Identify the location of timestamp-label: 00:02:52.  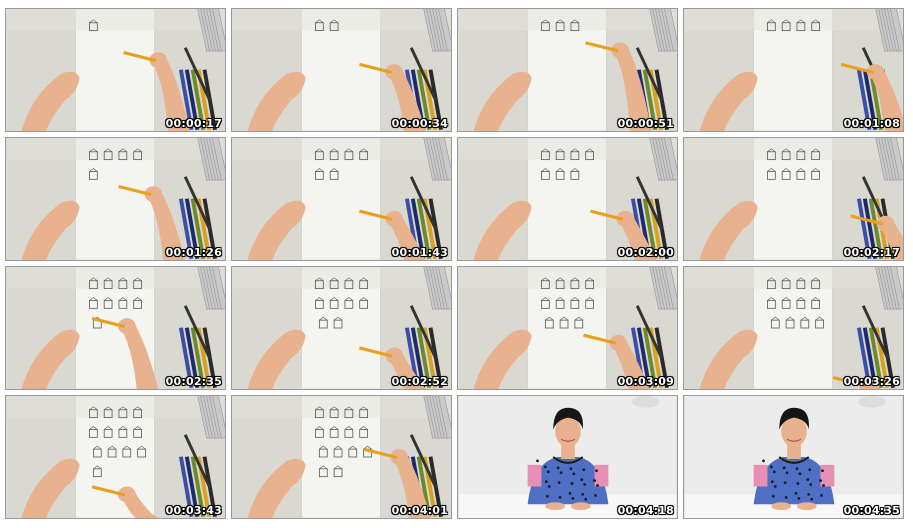
(419, 381).